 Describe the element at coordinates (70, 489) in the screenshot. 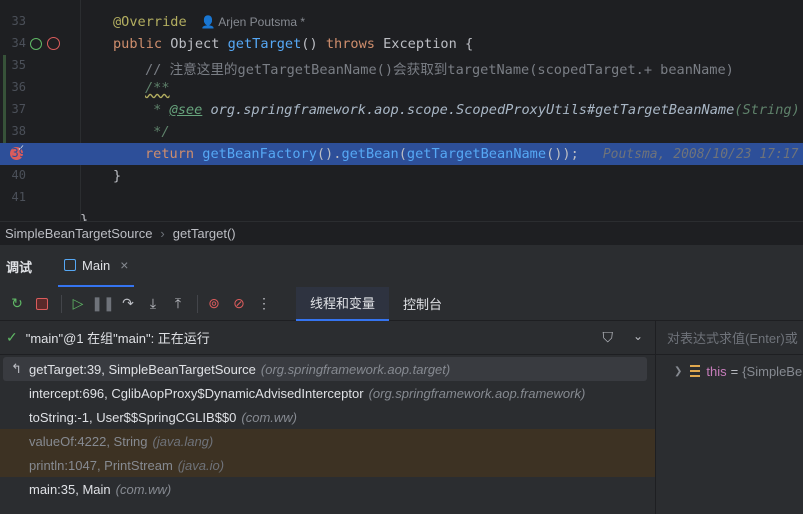

I see `frame-method: main:35, Main` at that location.